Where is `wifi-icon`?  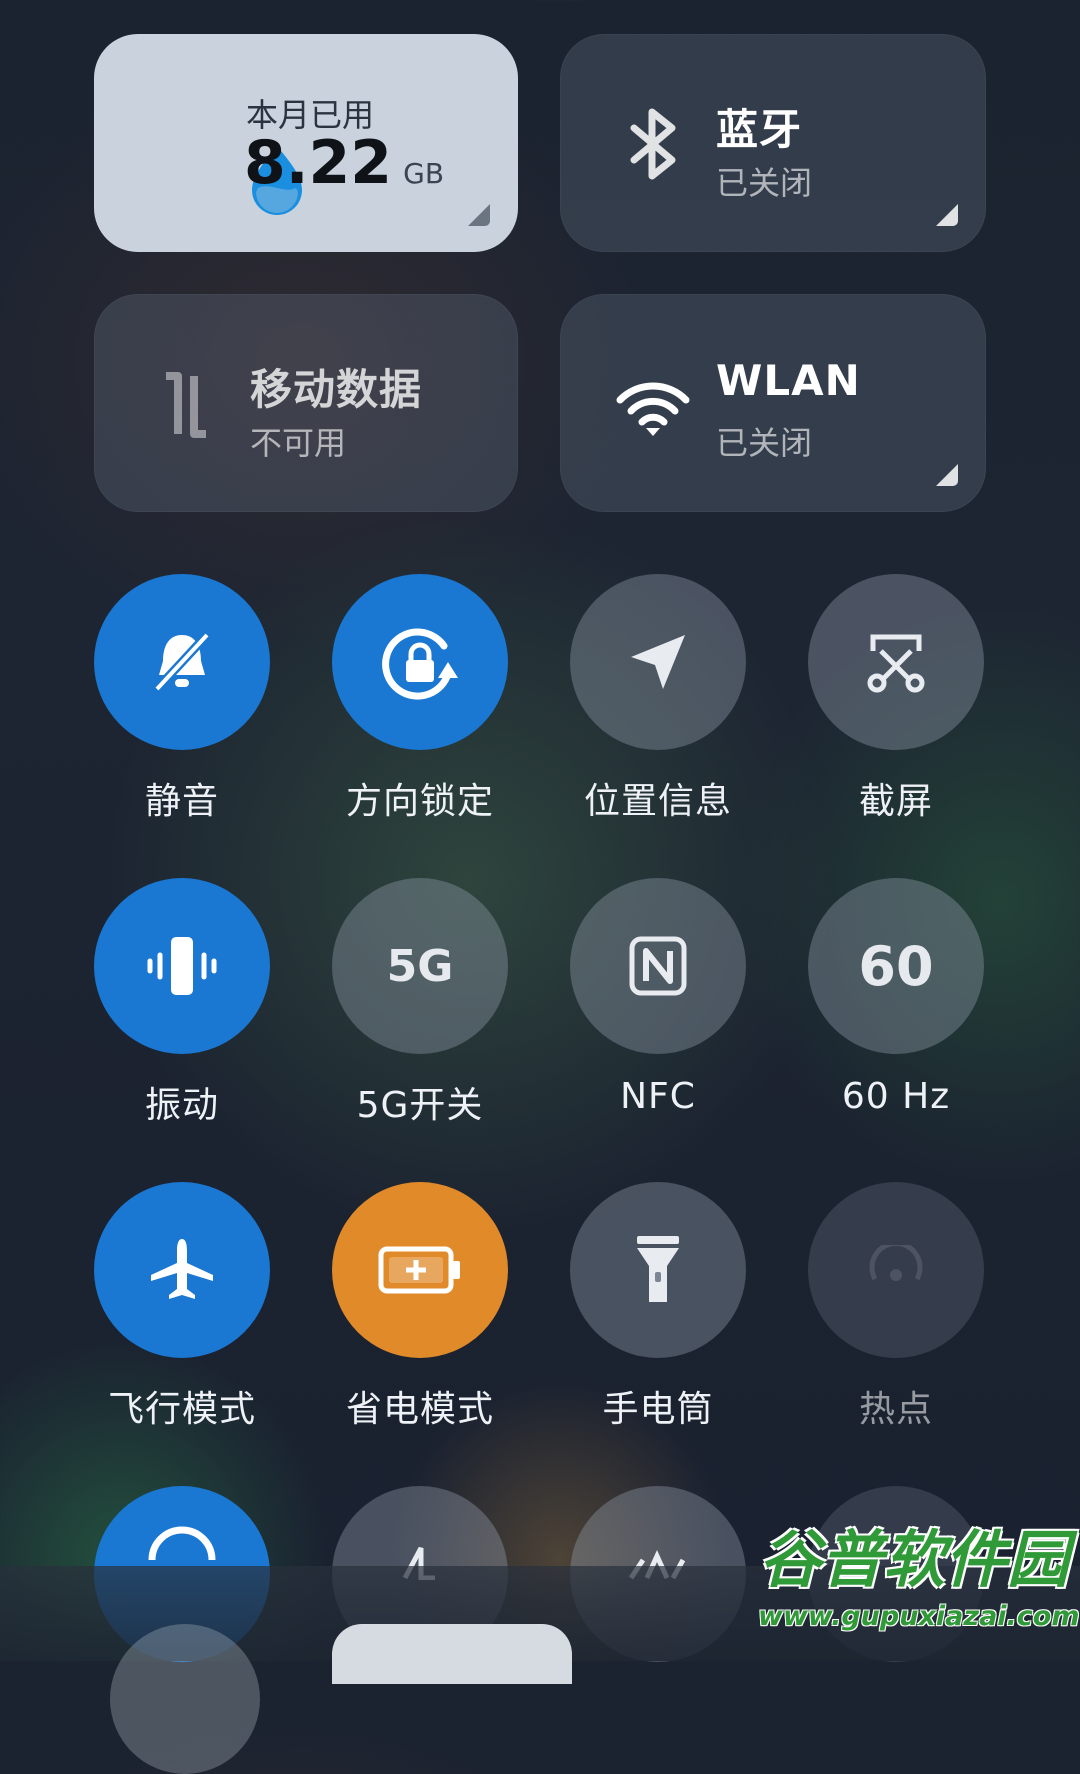 wifi-icon is located at coordinates (653, 409).